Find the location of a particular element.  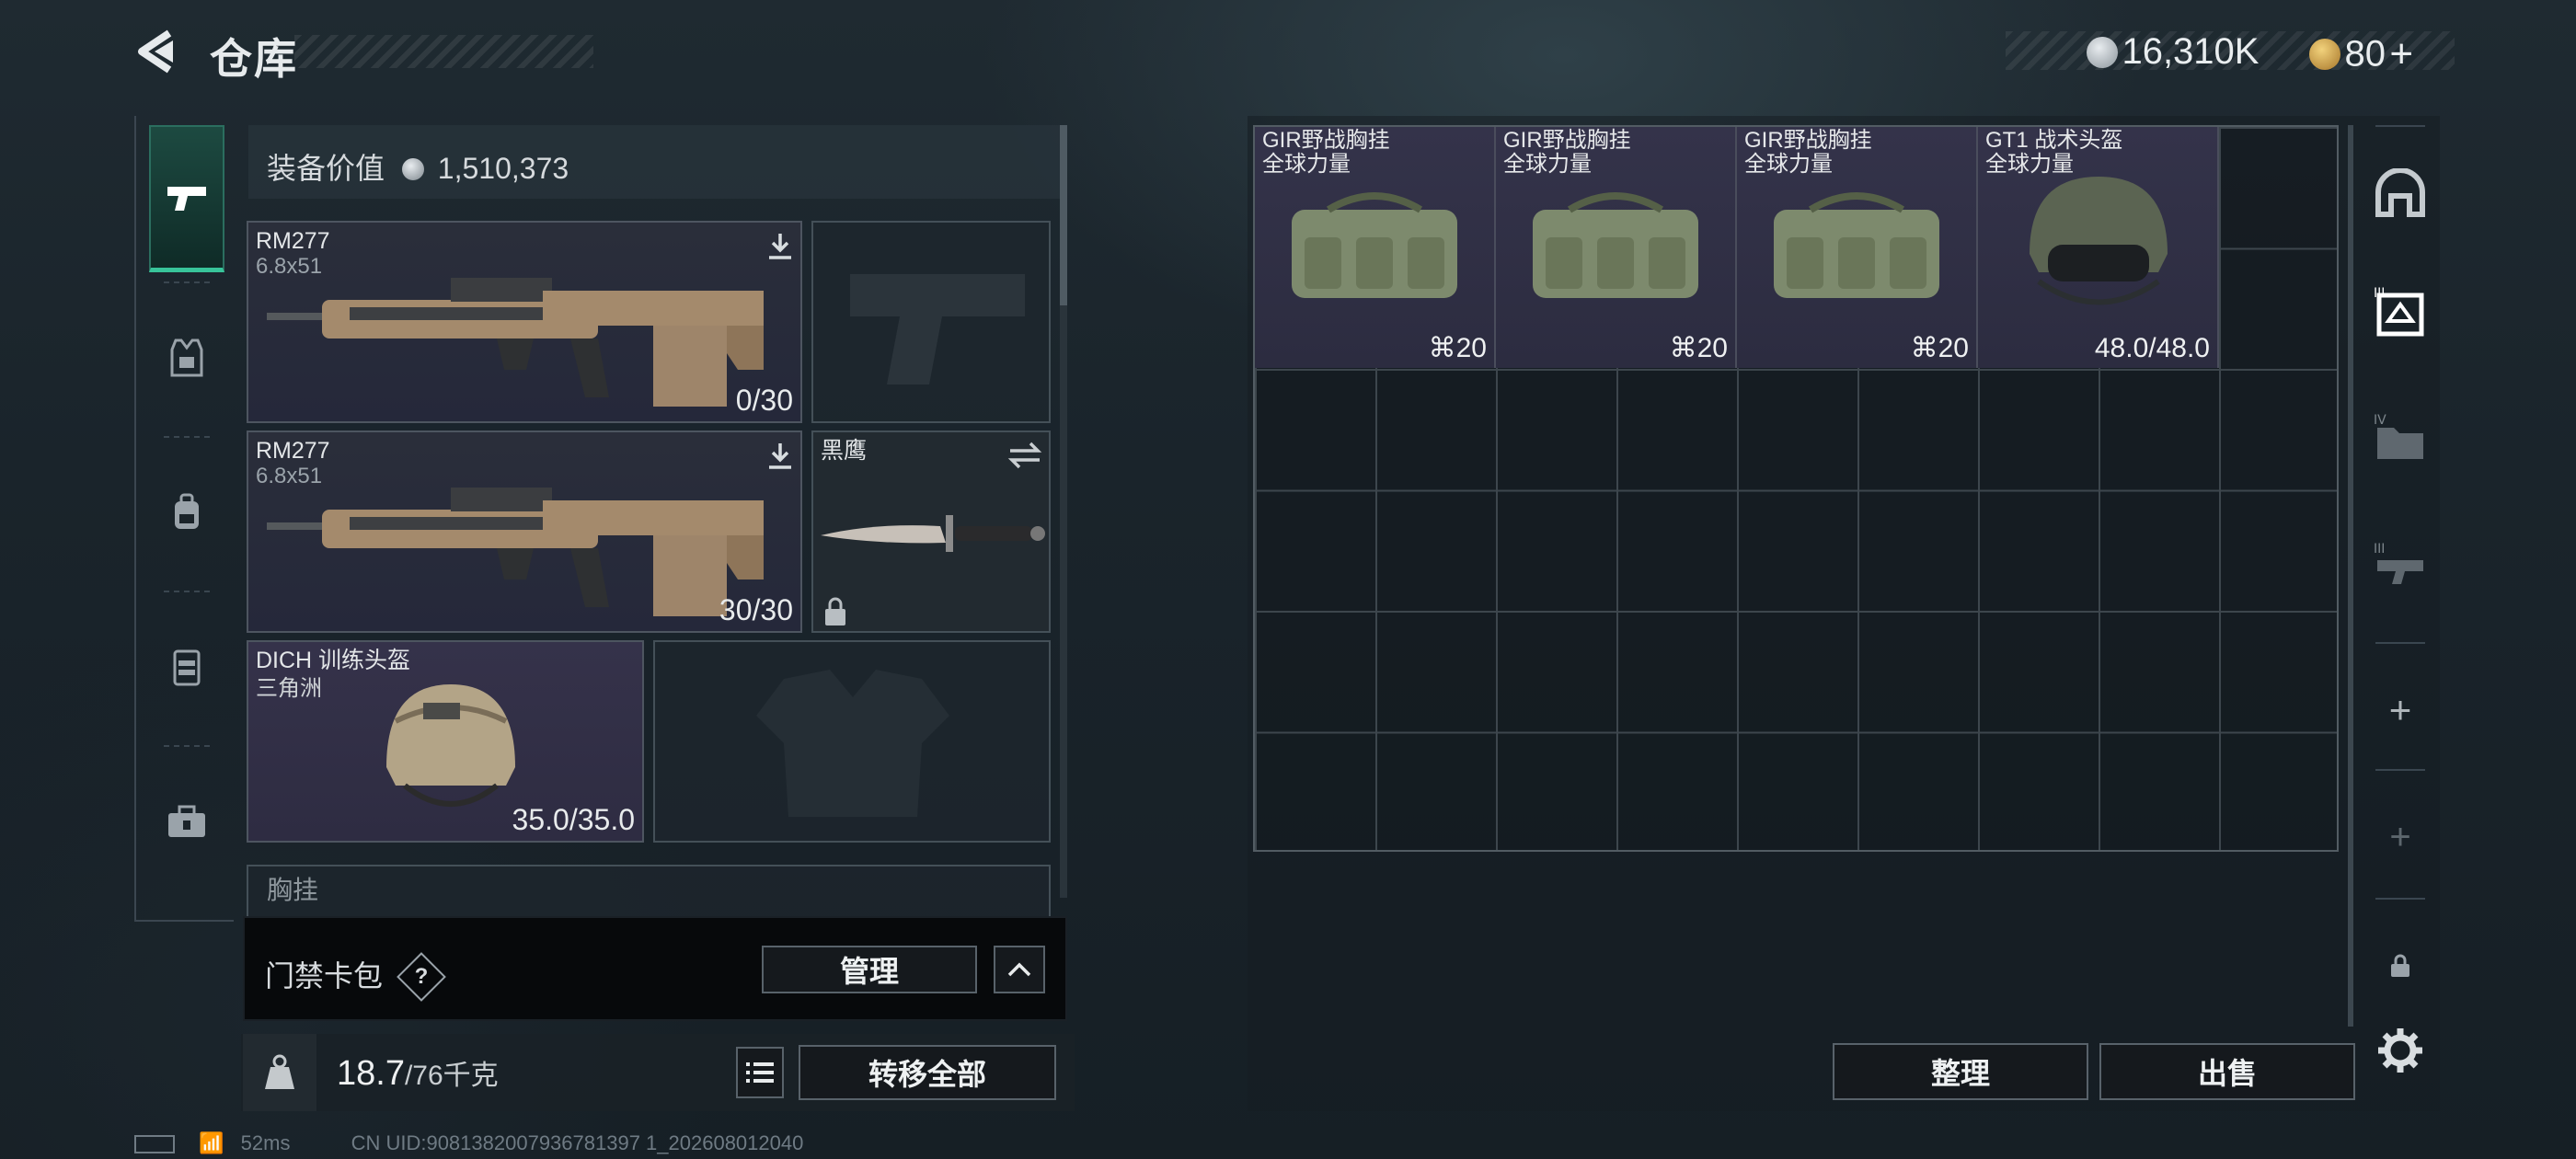

add-container-button: + is located at coordinates (2400, 710).